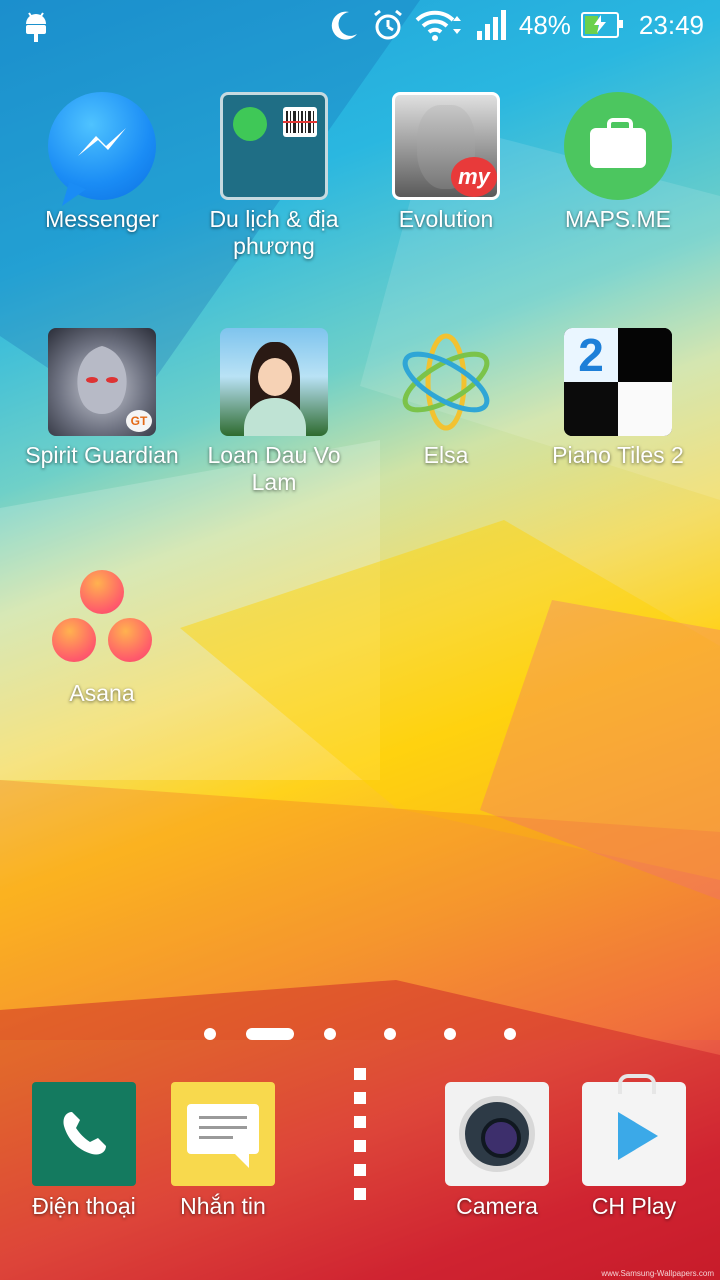 This screenshot has width=720, height=1280. Describe the element at coordinates (645, 409) in the screenshot. I see `white-tile` at that location.